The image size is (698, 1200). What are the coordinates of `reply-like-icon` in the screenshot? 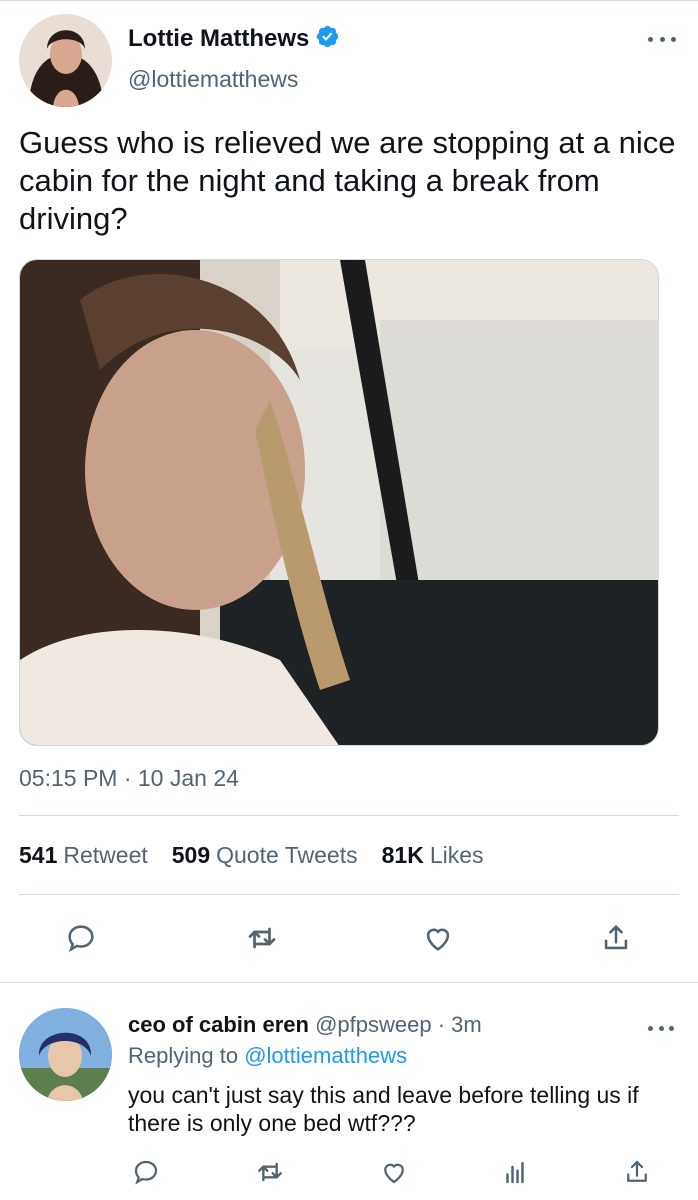 It's located at (394, 1172).